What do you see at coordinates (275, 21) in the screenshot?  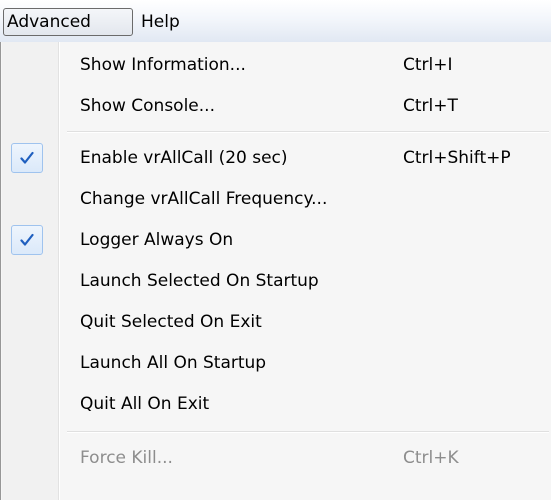 I see `menu-bar: Advanced Help` at bounding box center [275, 21].